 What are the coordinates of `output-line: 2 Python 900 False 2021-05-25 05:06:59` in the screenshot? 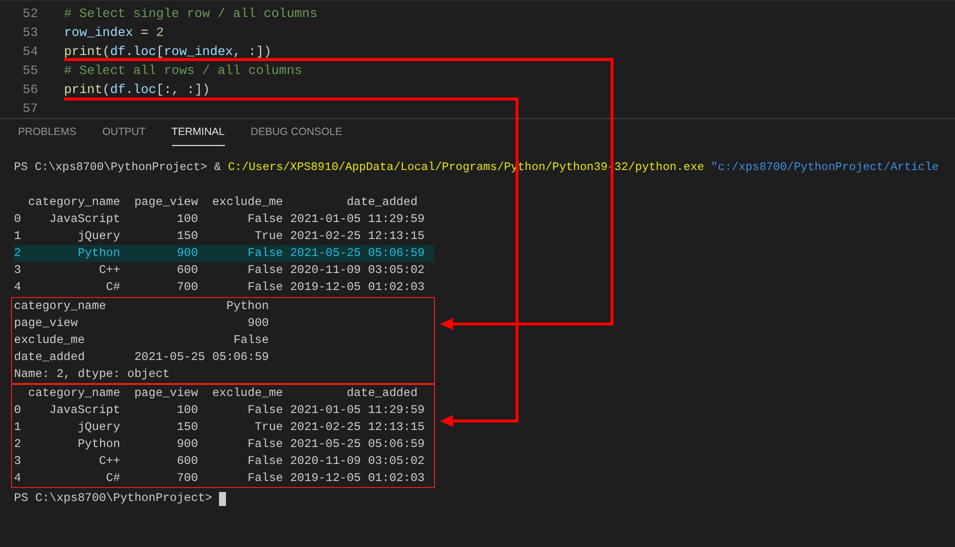 It's located at (220, 444).